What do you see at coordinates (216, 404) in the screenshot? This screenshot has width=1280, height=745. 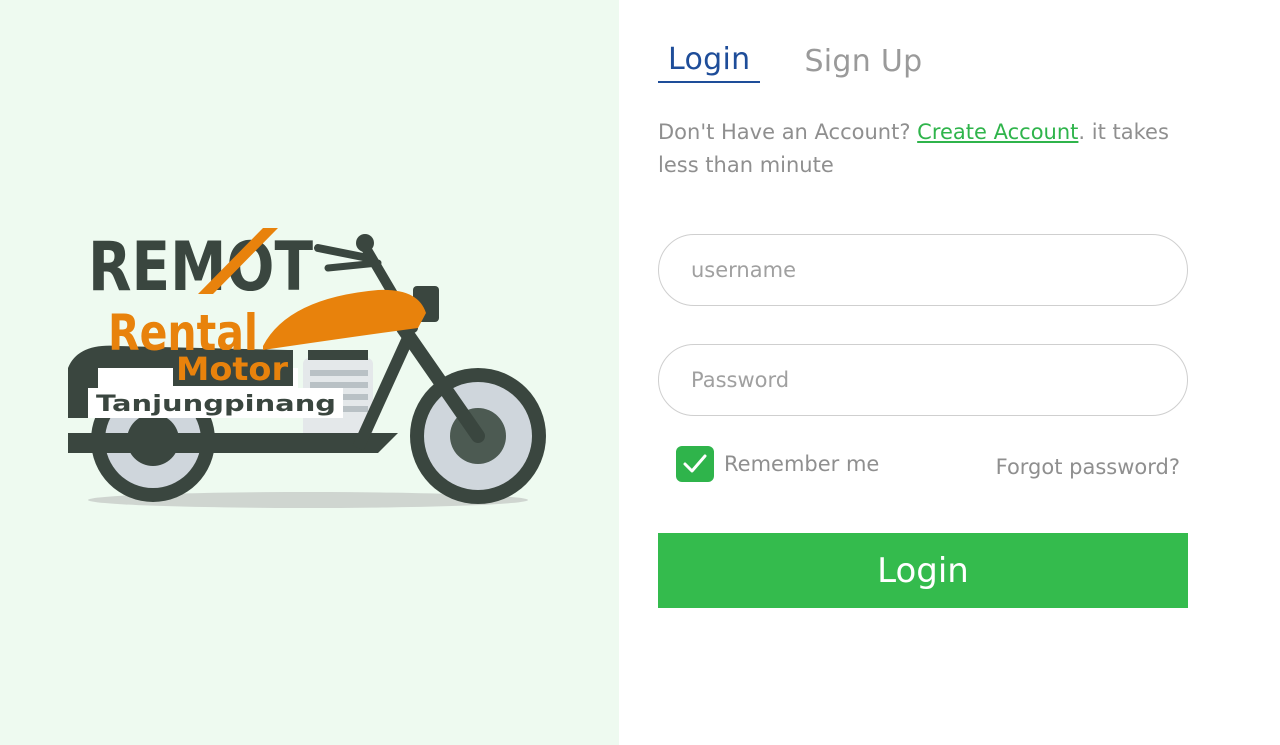 I see `logo-text-city: Tanjungpinang` at bounding box center [216, 404].